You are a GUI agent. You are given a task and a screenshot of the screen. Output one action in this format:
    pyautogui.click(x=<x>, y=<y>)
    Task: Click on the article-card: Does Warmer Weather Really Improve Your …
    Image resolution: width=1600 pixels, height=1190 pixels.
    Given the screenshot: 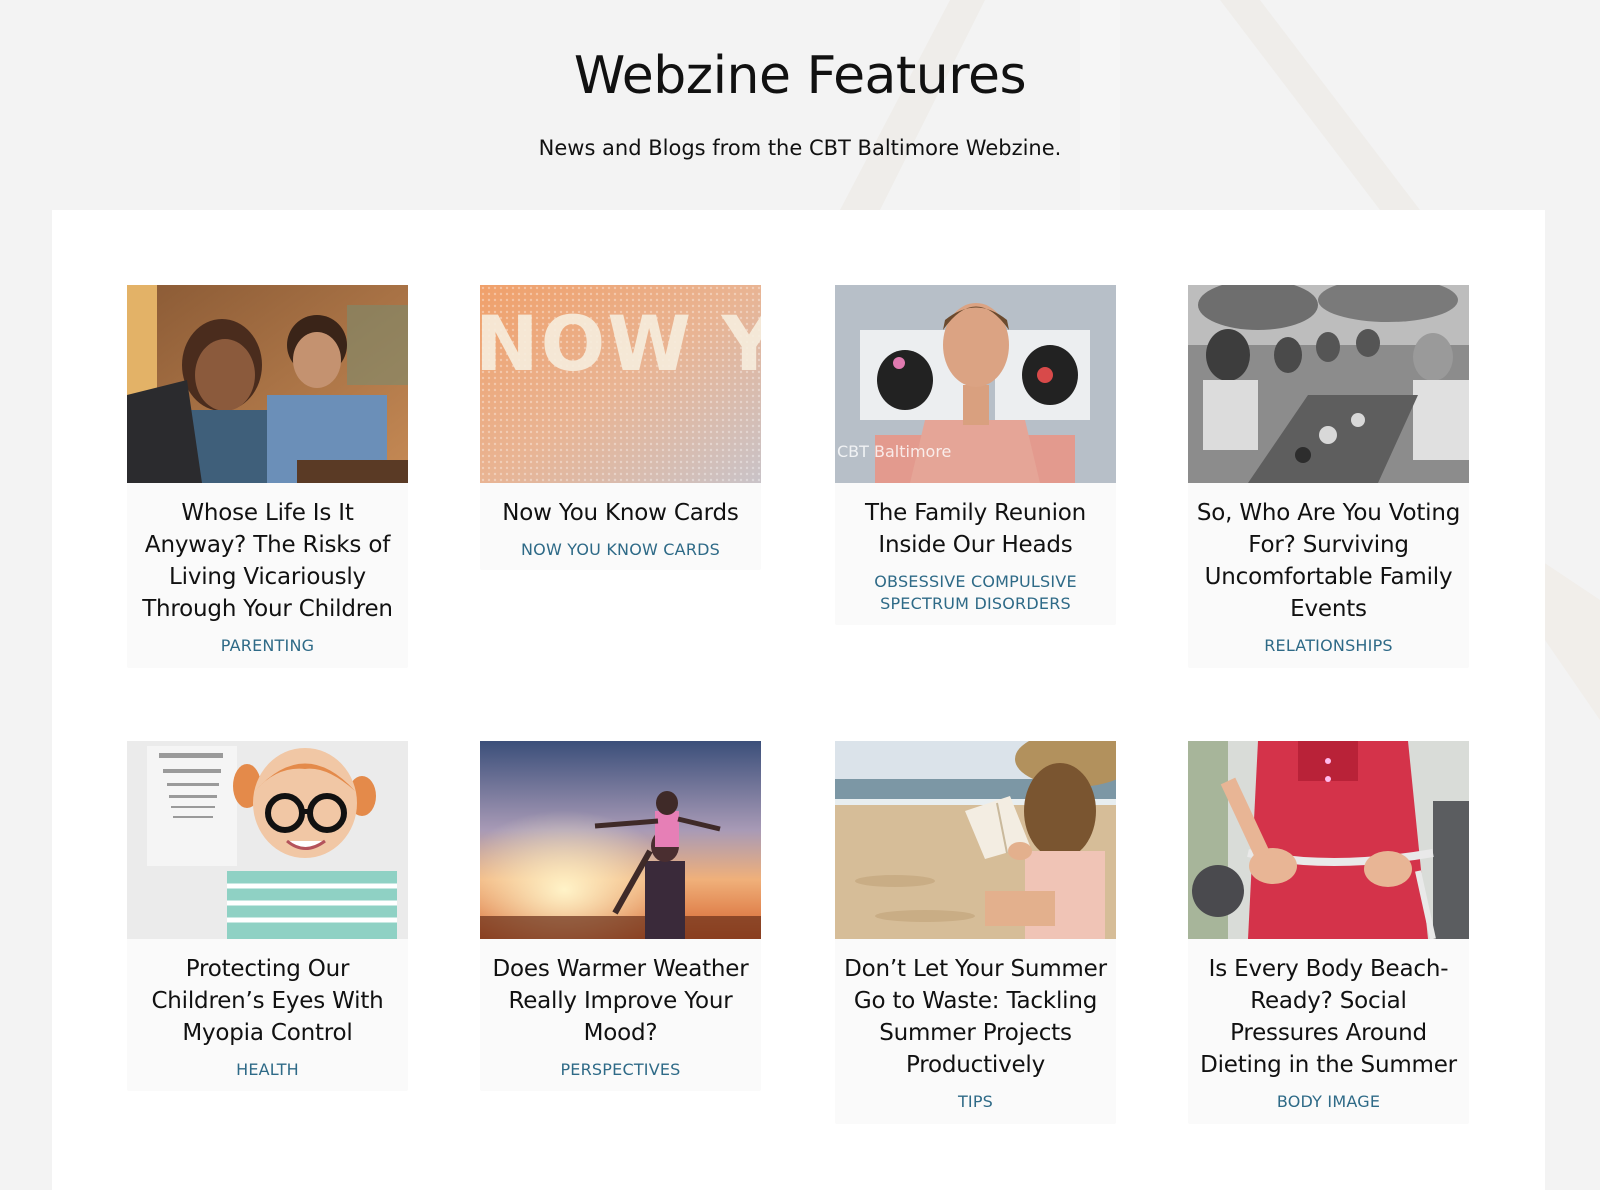 What is the action you would take?
    pyautogui.click(x=620, y=916)
    